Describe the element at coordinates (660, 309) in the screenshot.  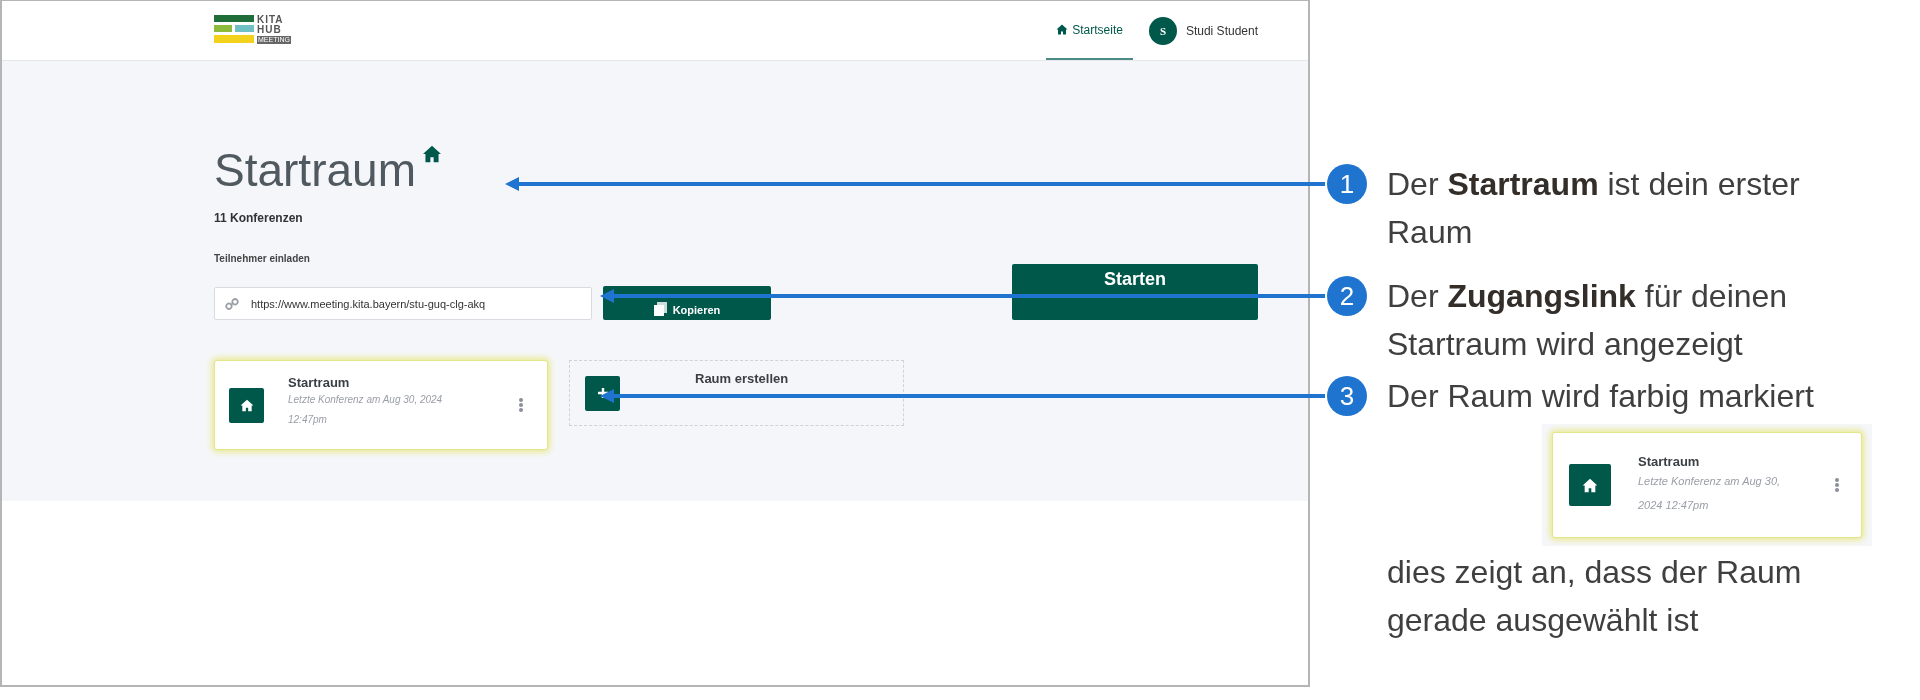
I see `copy-icon` at that location.